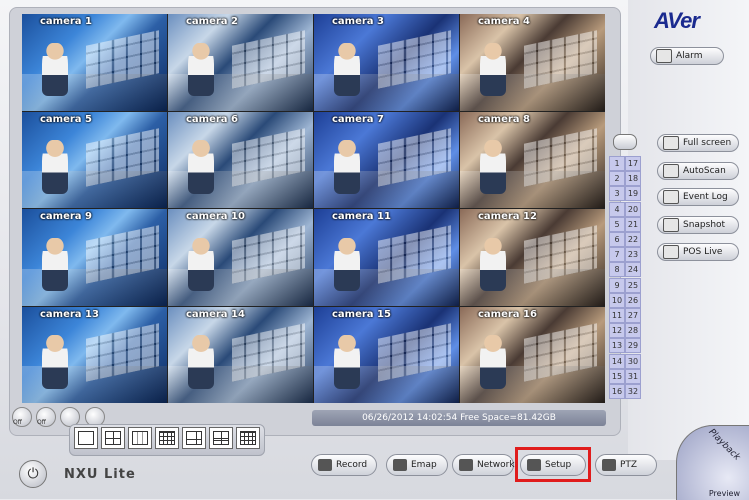  I want to click on alarm-off-label: Off, so click(41, 422).